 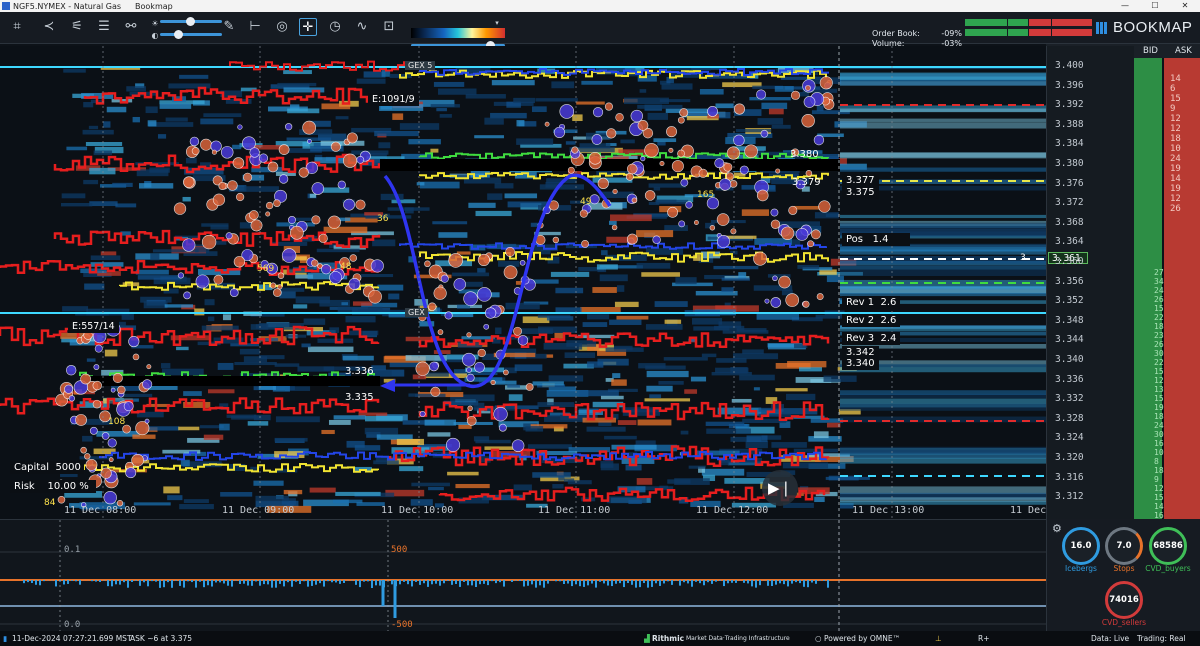 I want to click on brightness-slider, so click(x=191, y=21).